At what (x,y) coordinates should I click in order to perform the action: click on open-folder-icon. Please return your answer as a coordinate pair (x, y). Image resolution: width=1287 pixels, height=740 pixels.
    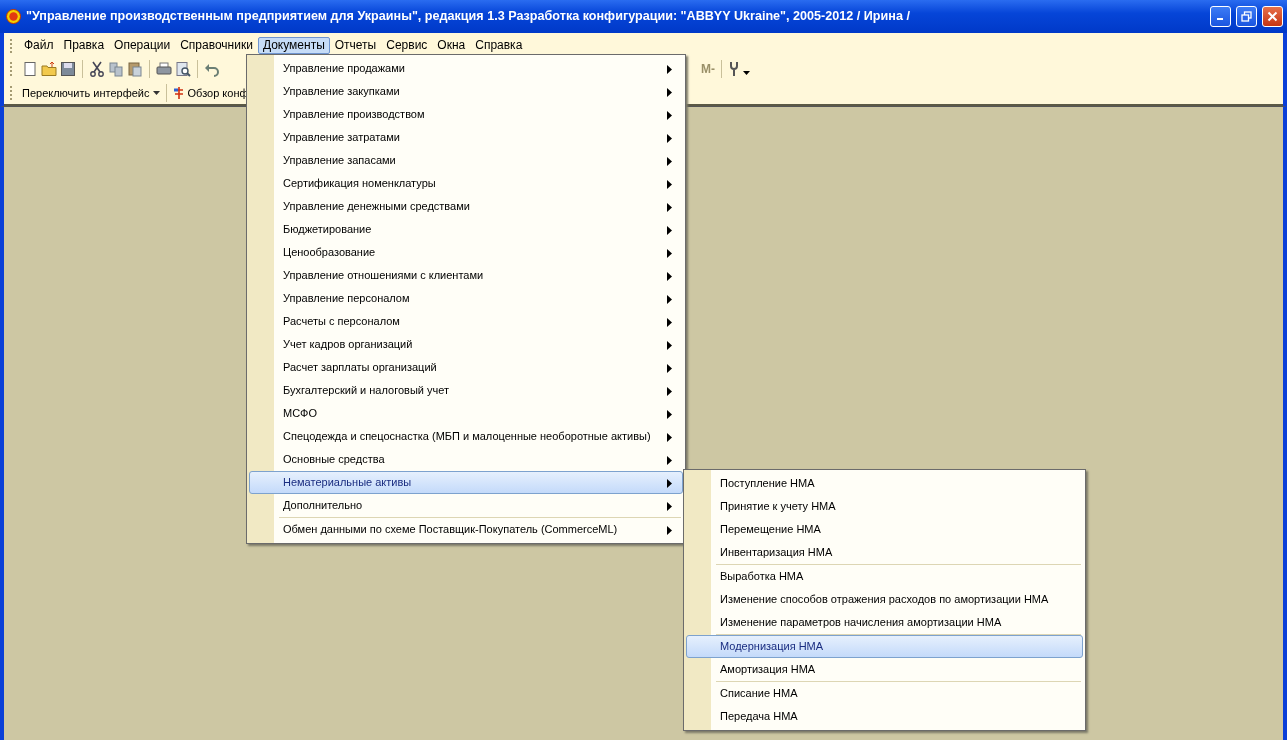
    Looking at the image, I should click on (49, 68).